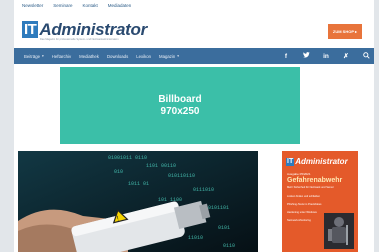 The width and height of the screenshot is (379, 252). What do you see at coordinates (181, 176) in the screenshot?
I see `svg-text: 010110110` at bounding box center [181, 176].